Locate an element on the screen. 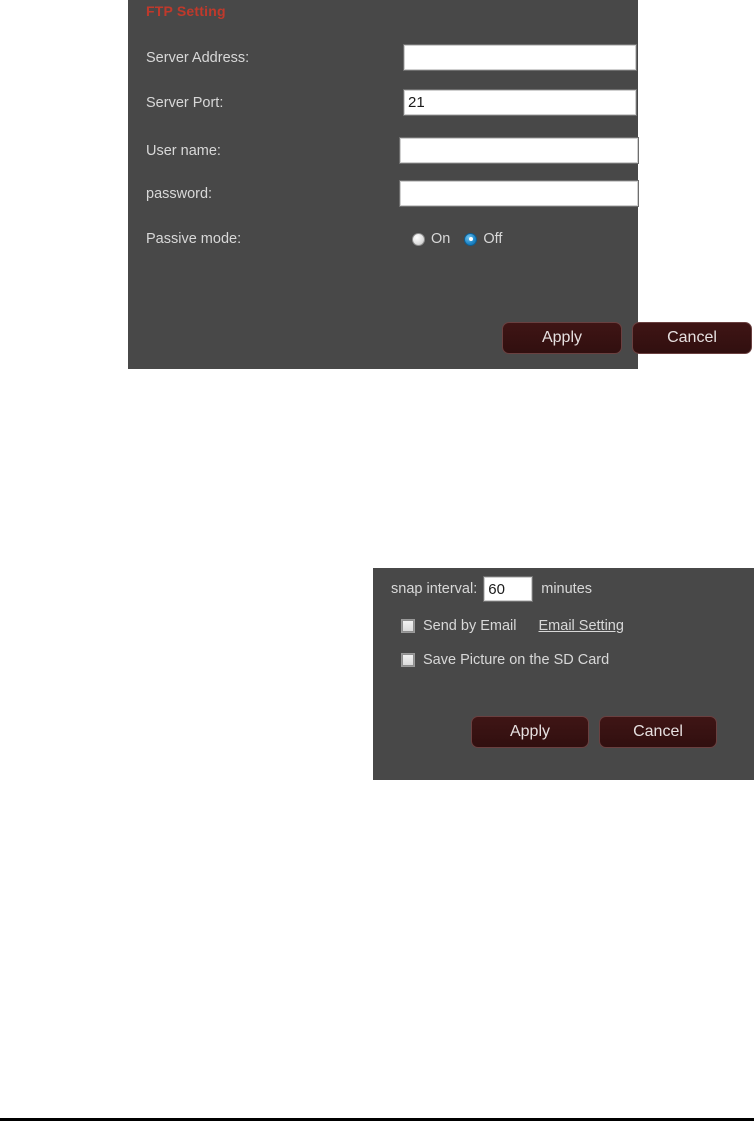 The width and height of the screenshot is (754, 1128). radio-checked-icon is located at coordinates (471, 239).